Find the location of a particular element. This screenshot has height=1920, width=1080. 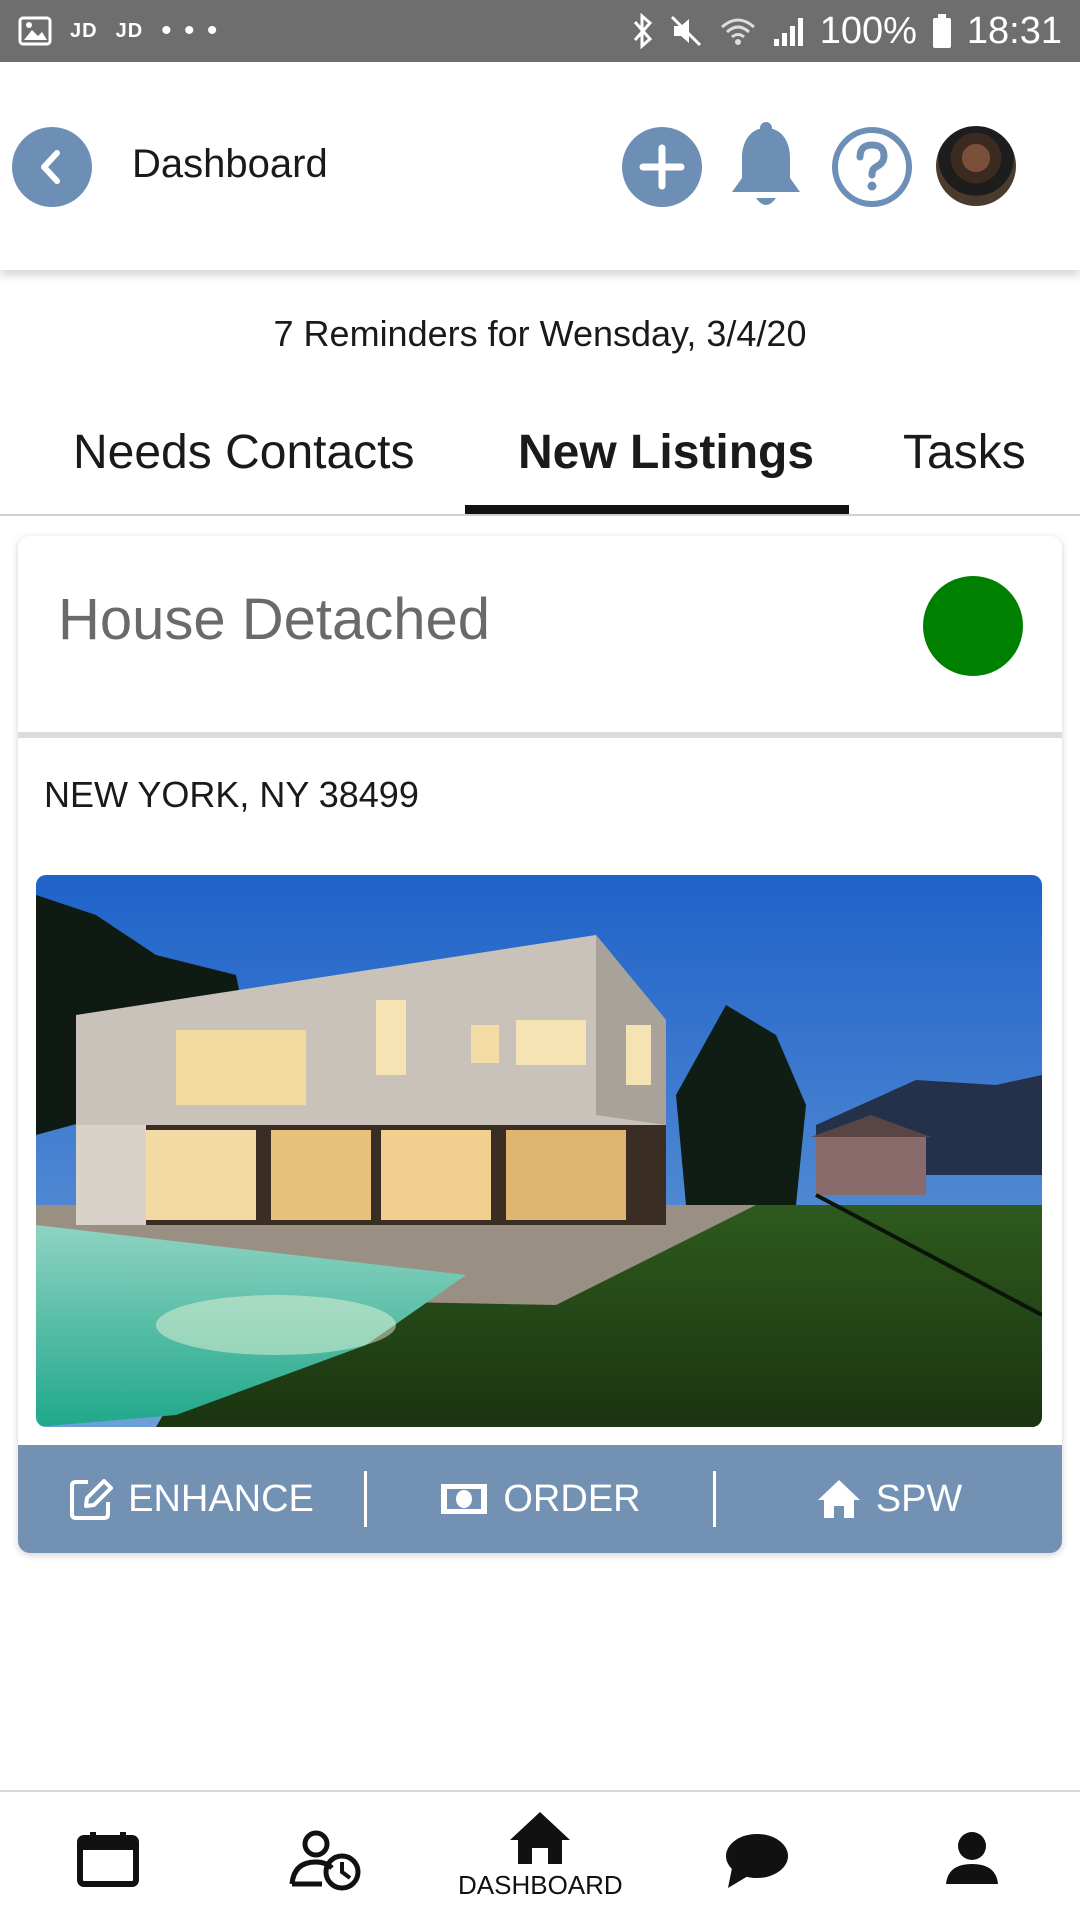

chevron-left-icon is located at coordinates (50, 167).